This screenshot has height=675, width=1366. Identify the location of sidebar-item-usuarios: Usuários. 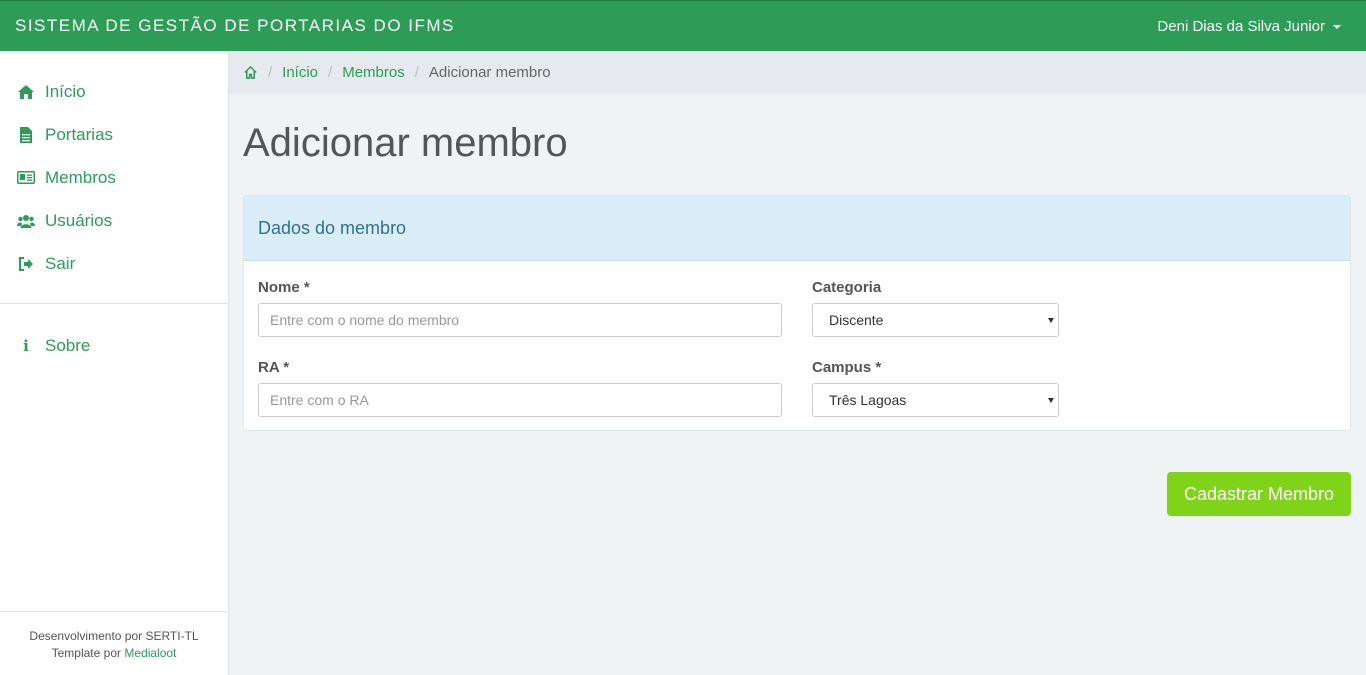
(114, 220).